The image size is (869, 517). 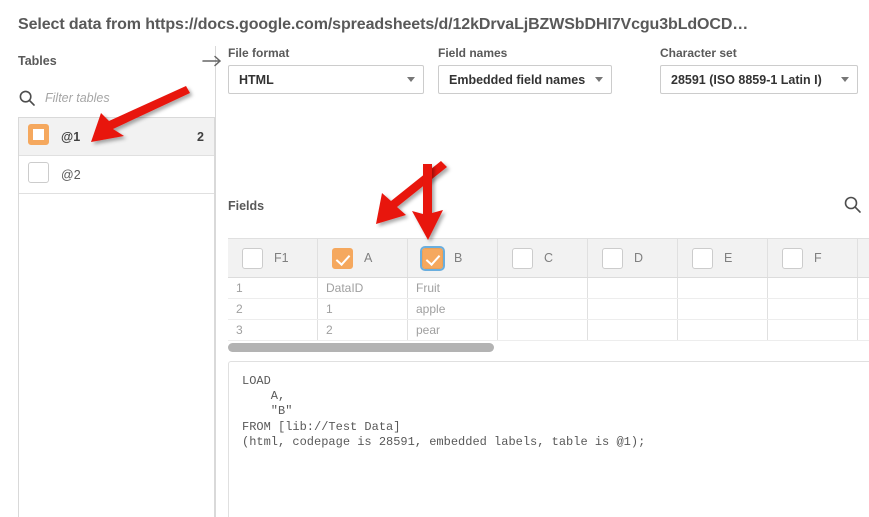 What do you see at coordinates (200, 136) in the screenshot?
I see `table-item-count: 2` at bounding box center [200, 136].